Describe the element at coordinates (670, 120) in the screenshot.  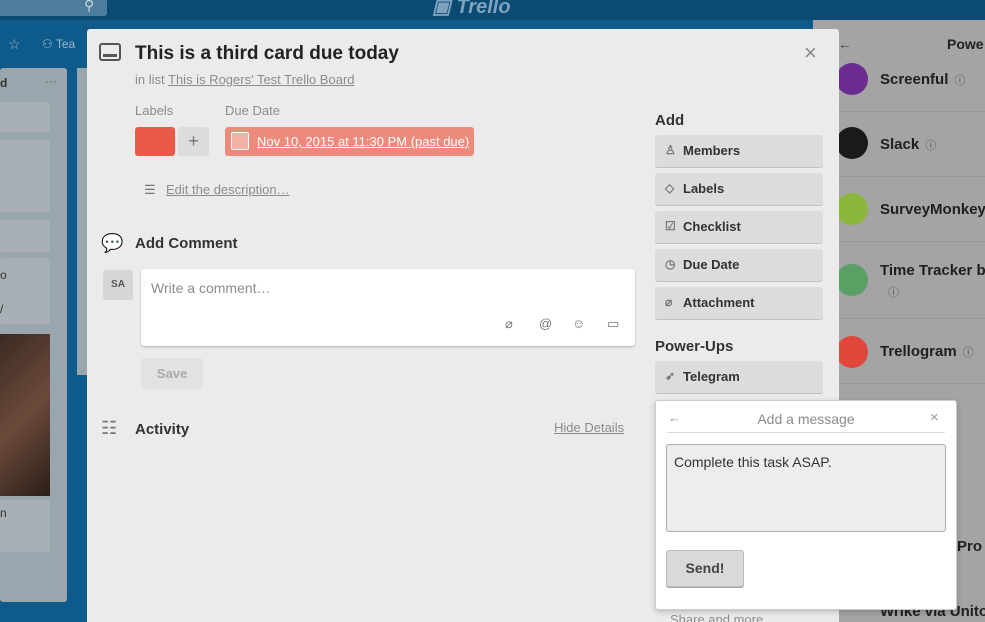
I see `add-heading: Add` at that location.